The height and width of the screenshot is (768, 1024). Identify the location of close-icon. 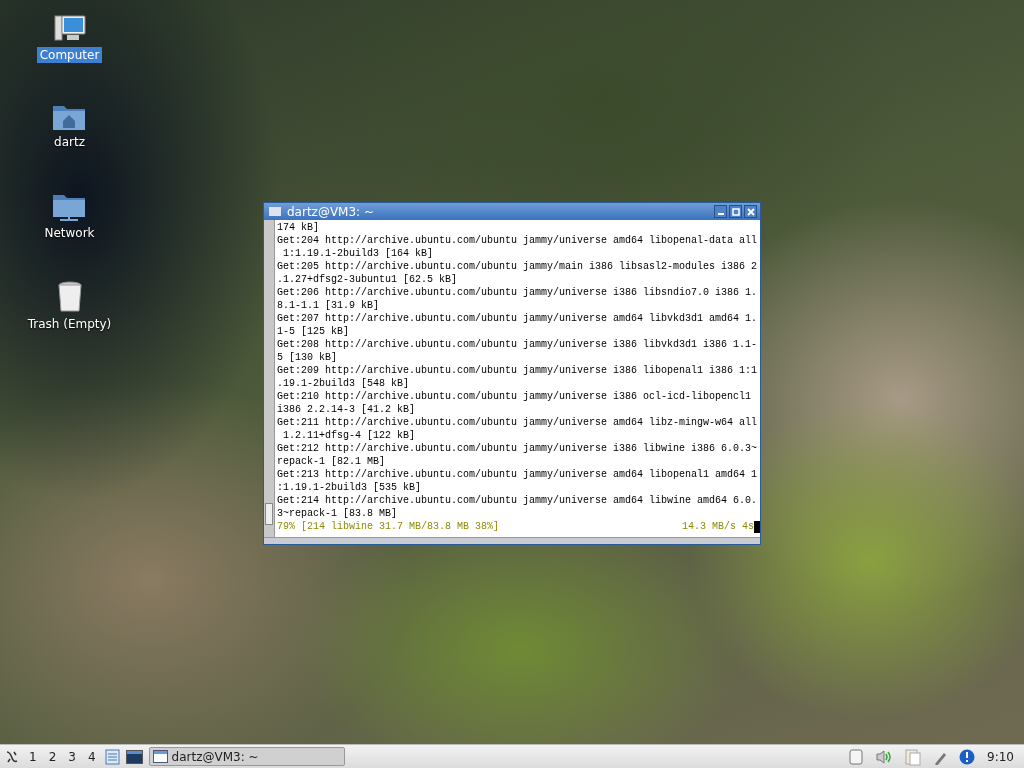
(750, 211).